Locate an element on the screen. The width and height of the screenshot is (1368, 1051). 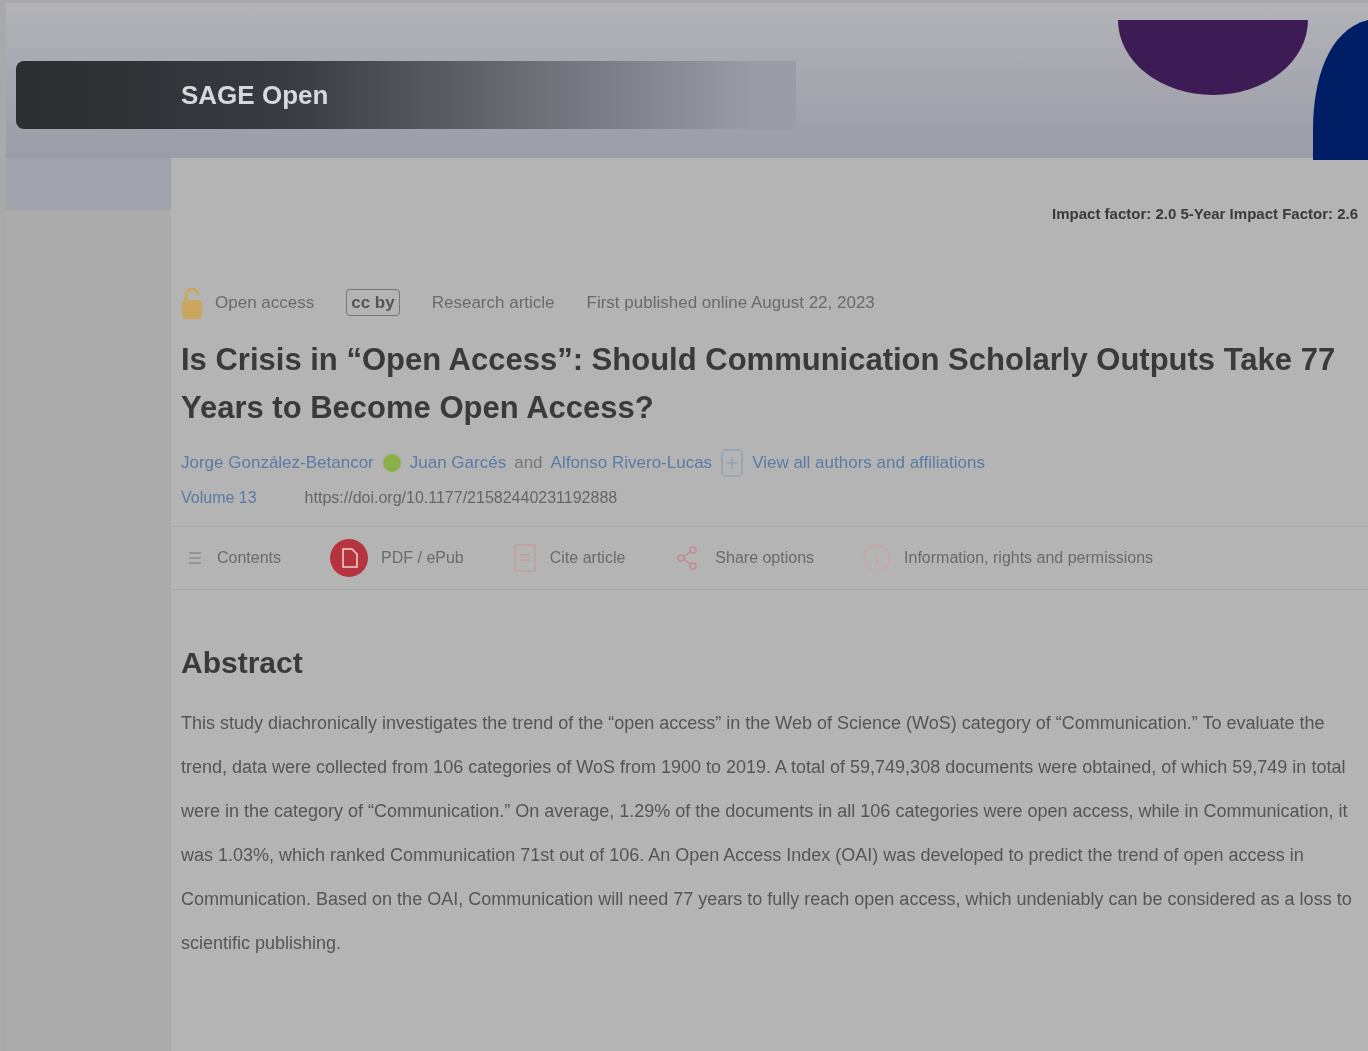
expand-icon is located at coordinates (732, 462).